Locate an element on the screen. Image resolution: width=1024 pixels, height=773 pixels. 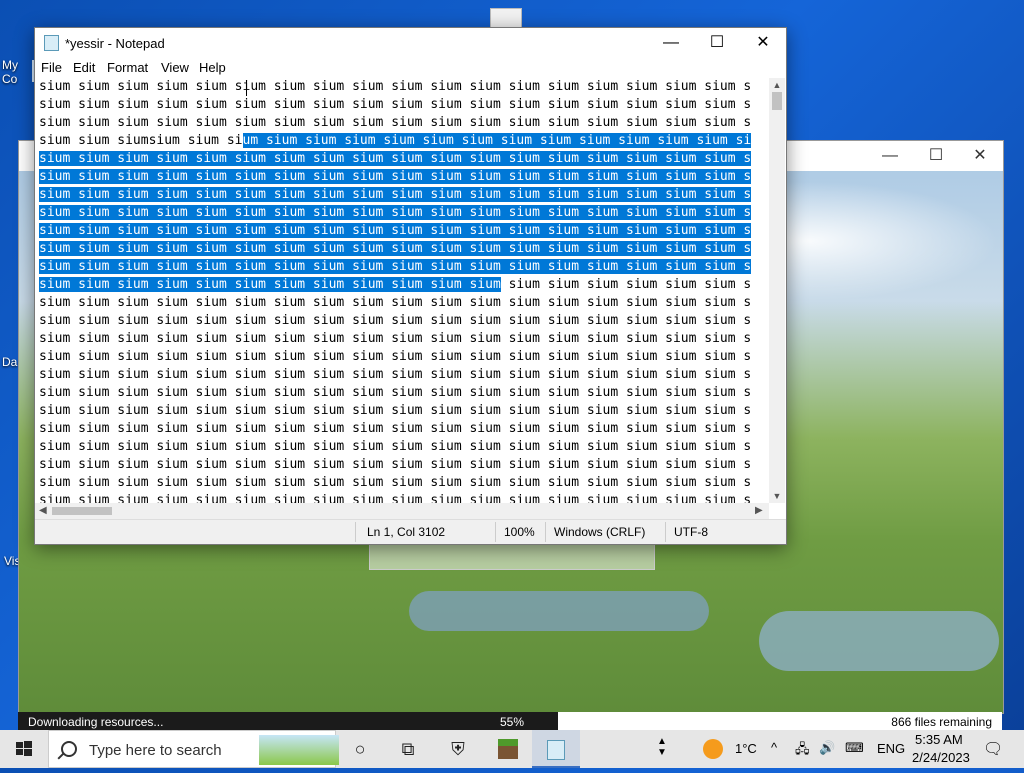
scroll-down-arrow-icon: ▼ is located at coordinates (777, 496).